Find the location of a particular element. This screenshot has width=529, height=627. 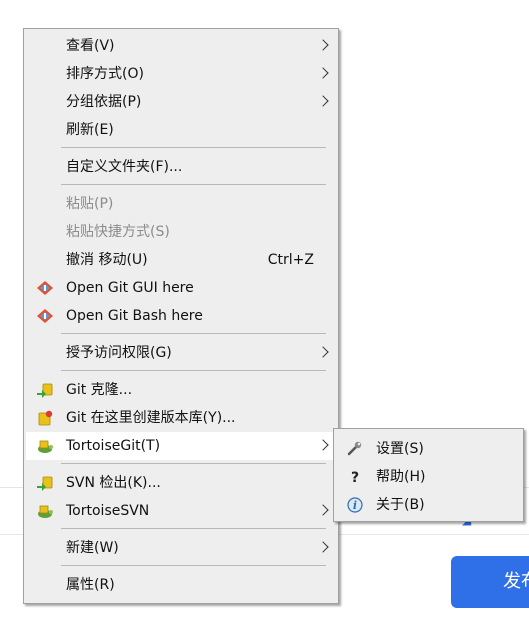

svn-checkout-icon is located at coordinates (45, 483).